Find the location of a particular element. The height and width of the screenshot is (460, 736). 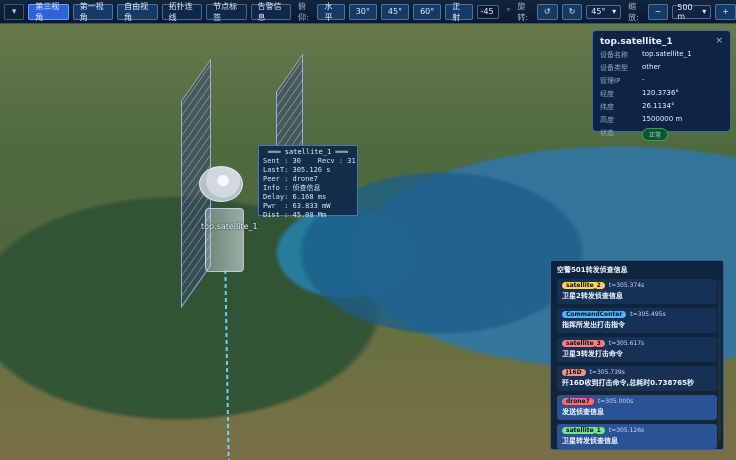

log-tag: CommandCenter is located at coordinates (594, 314).